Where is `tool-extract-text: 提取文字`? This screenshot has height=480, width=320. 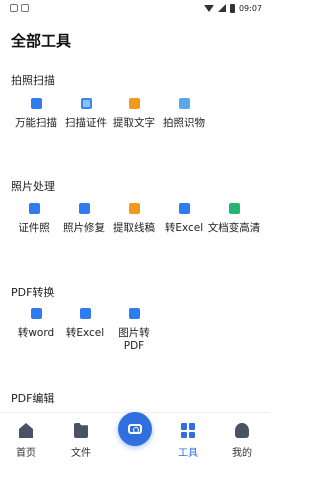
tool-extract-text: 提取文字 is located at coordinates (134, 114).